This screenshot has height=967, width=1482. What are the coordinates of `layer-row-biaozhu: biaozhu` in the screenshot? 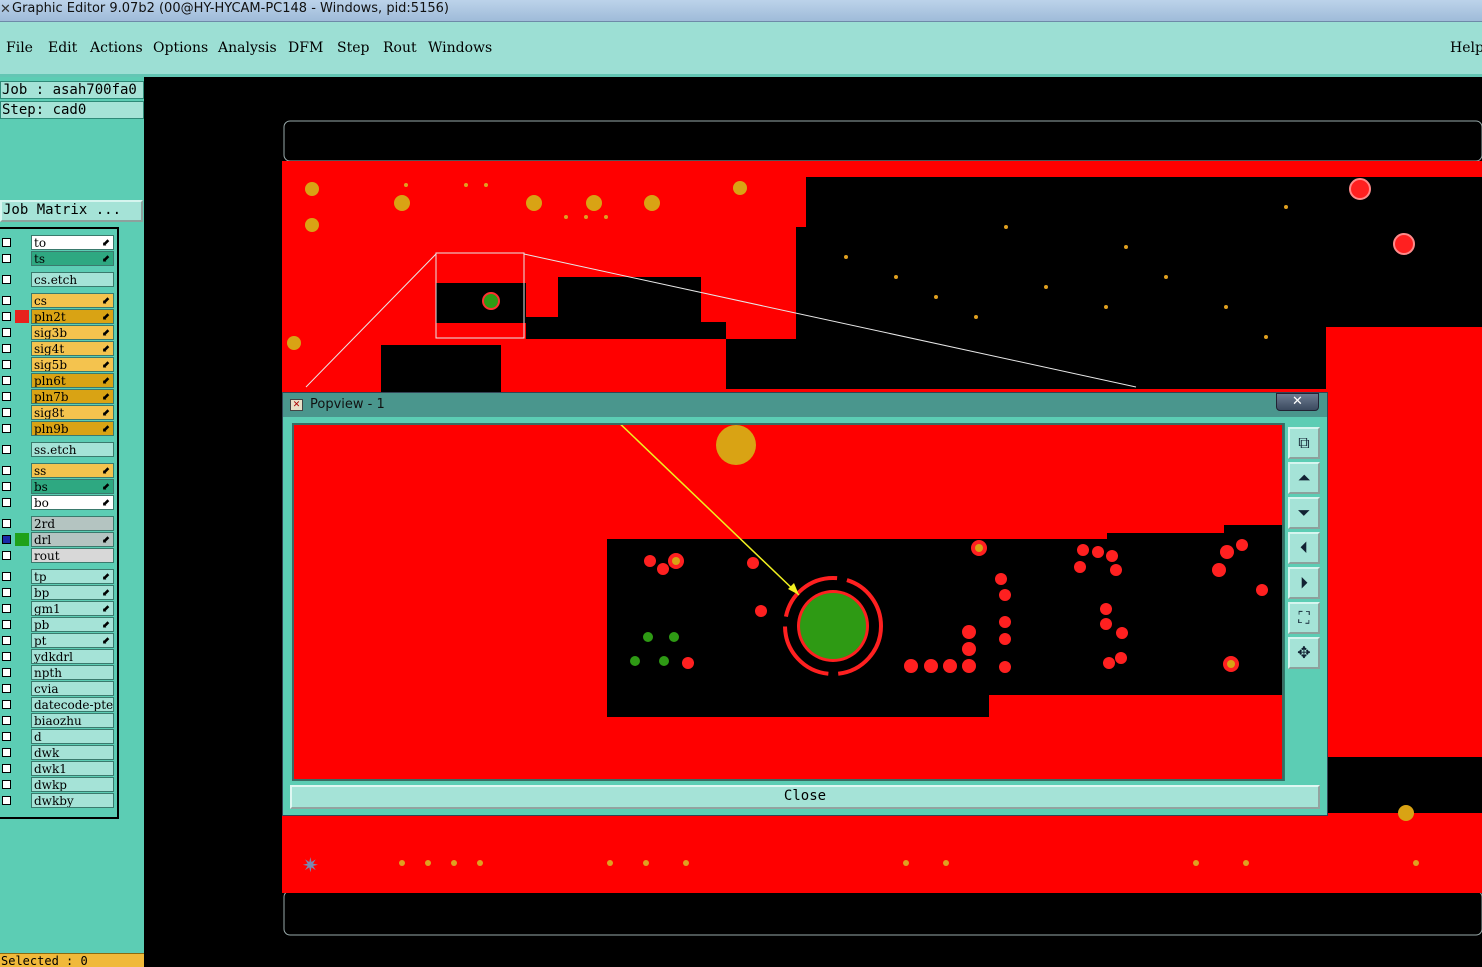 It's located at (58, 720).